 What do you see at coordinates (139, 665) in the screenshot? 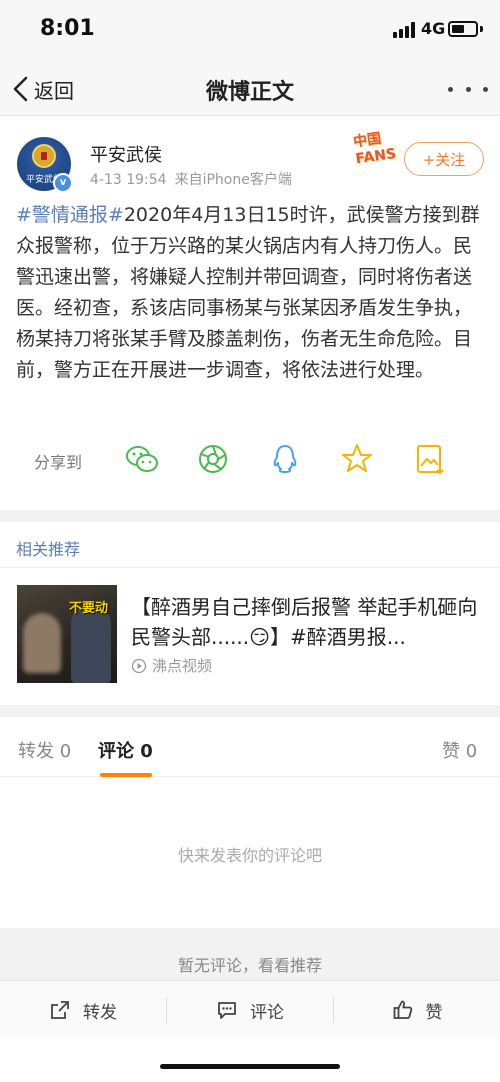
I see `video-source-icon` at bounding box center [139, 665].